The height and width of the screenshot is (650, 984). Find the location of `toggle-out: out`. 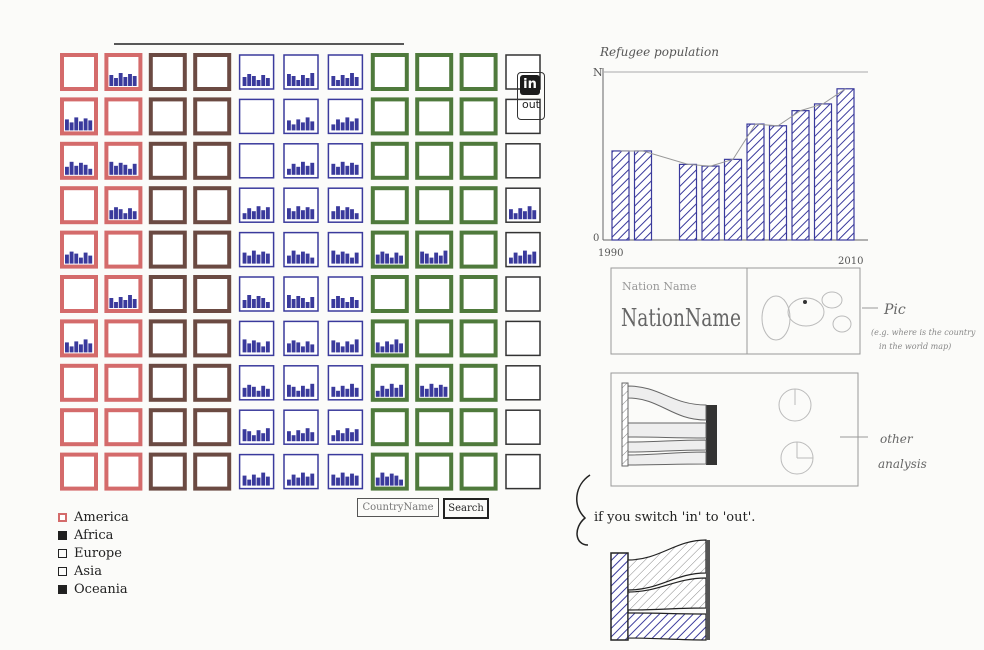

toggle-out: out is located at coordinates (531, 104).